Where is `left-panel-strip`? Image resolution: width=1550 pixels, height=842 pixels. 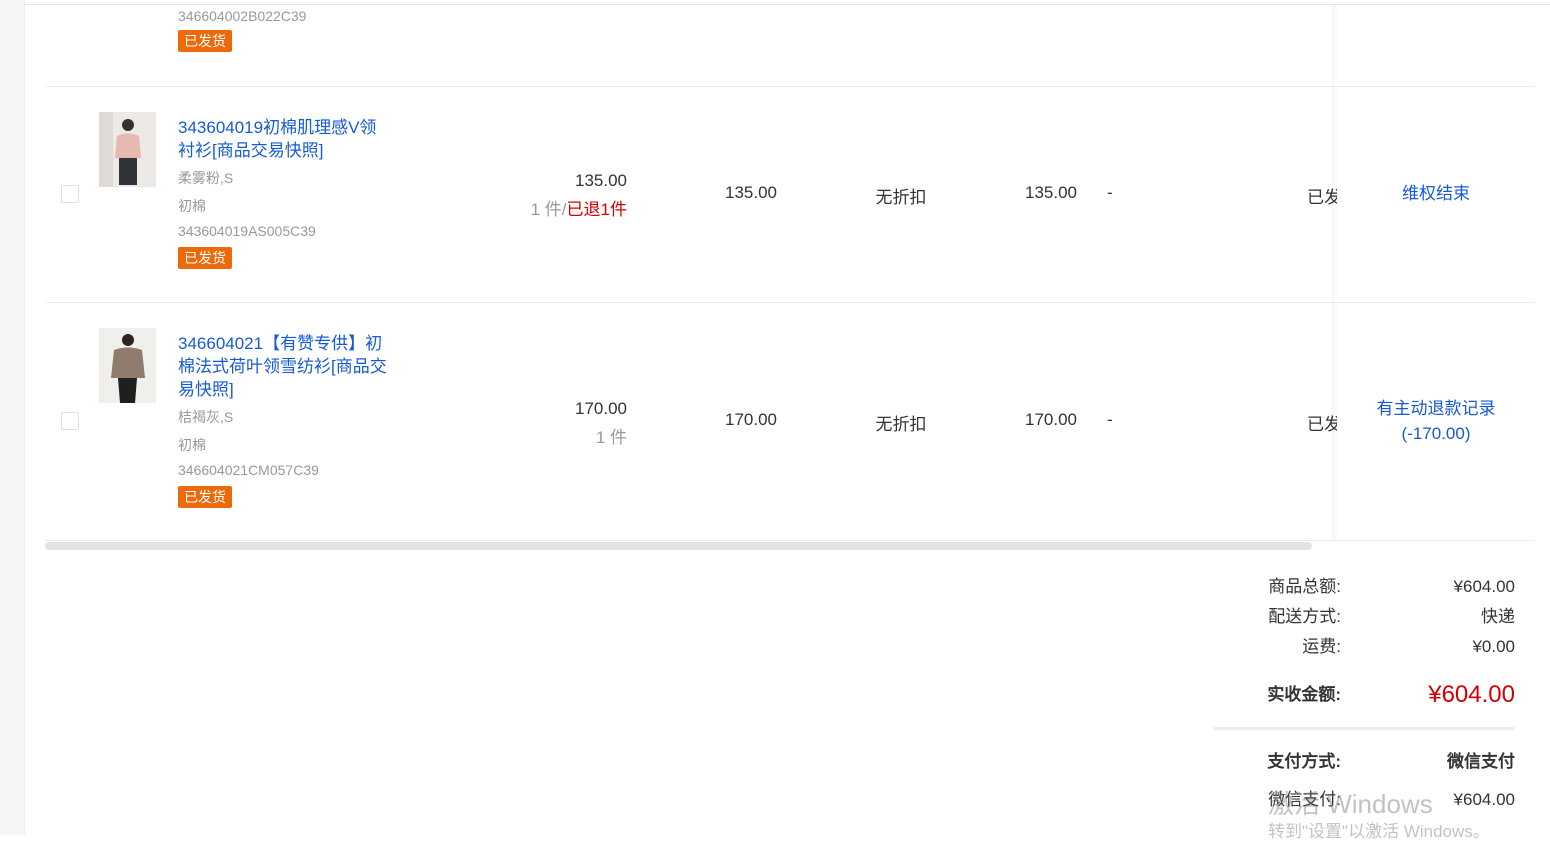 left-panel-strip is located at coordinates (12, 417).